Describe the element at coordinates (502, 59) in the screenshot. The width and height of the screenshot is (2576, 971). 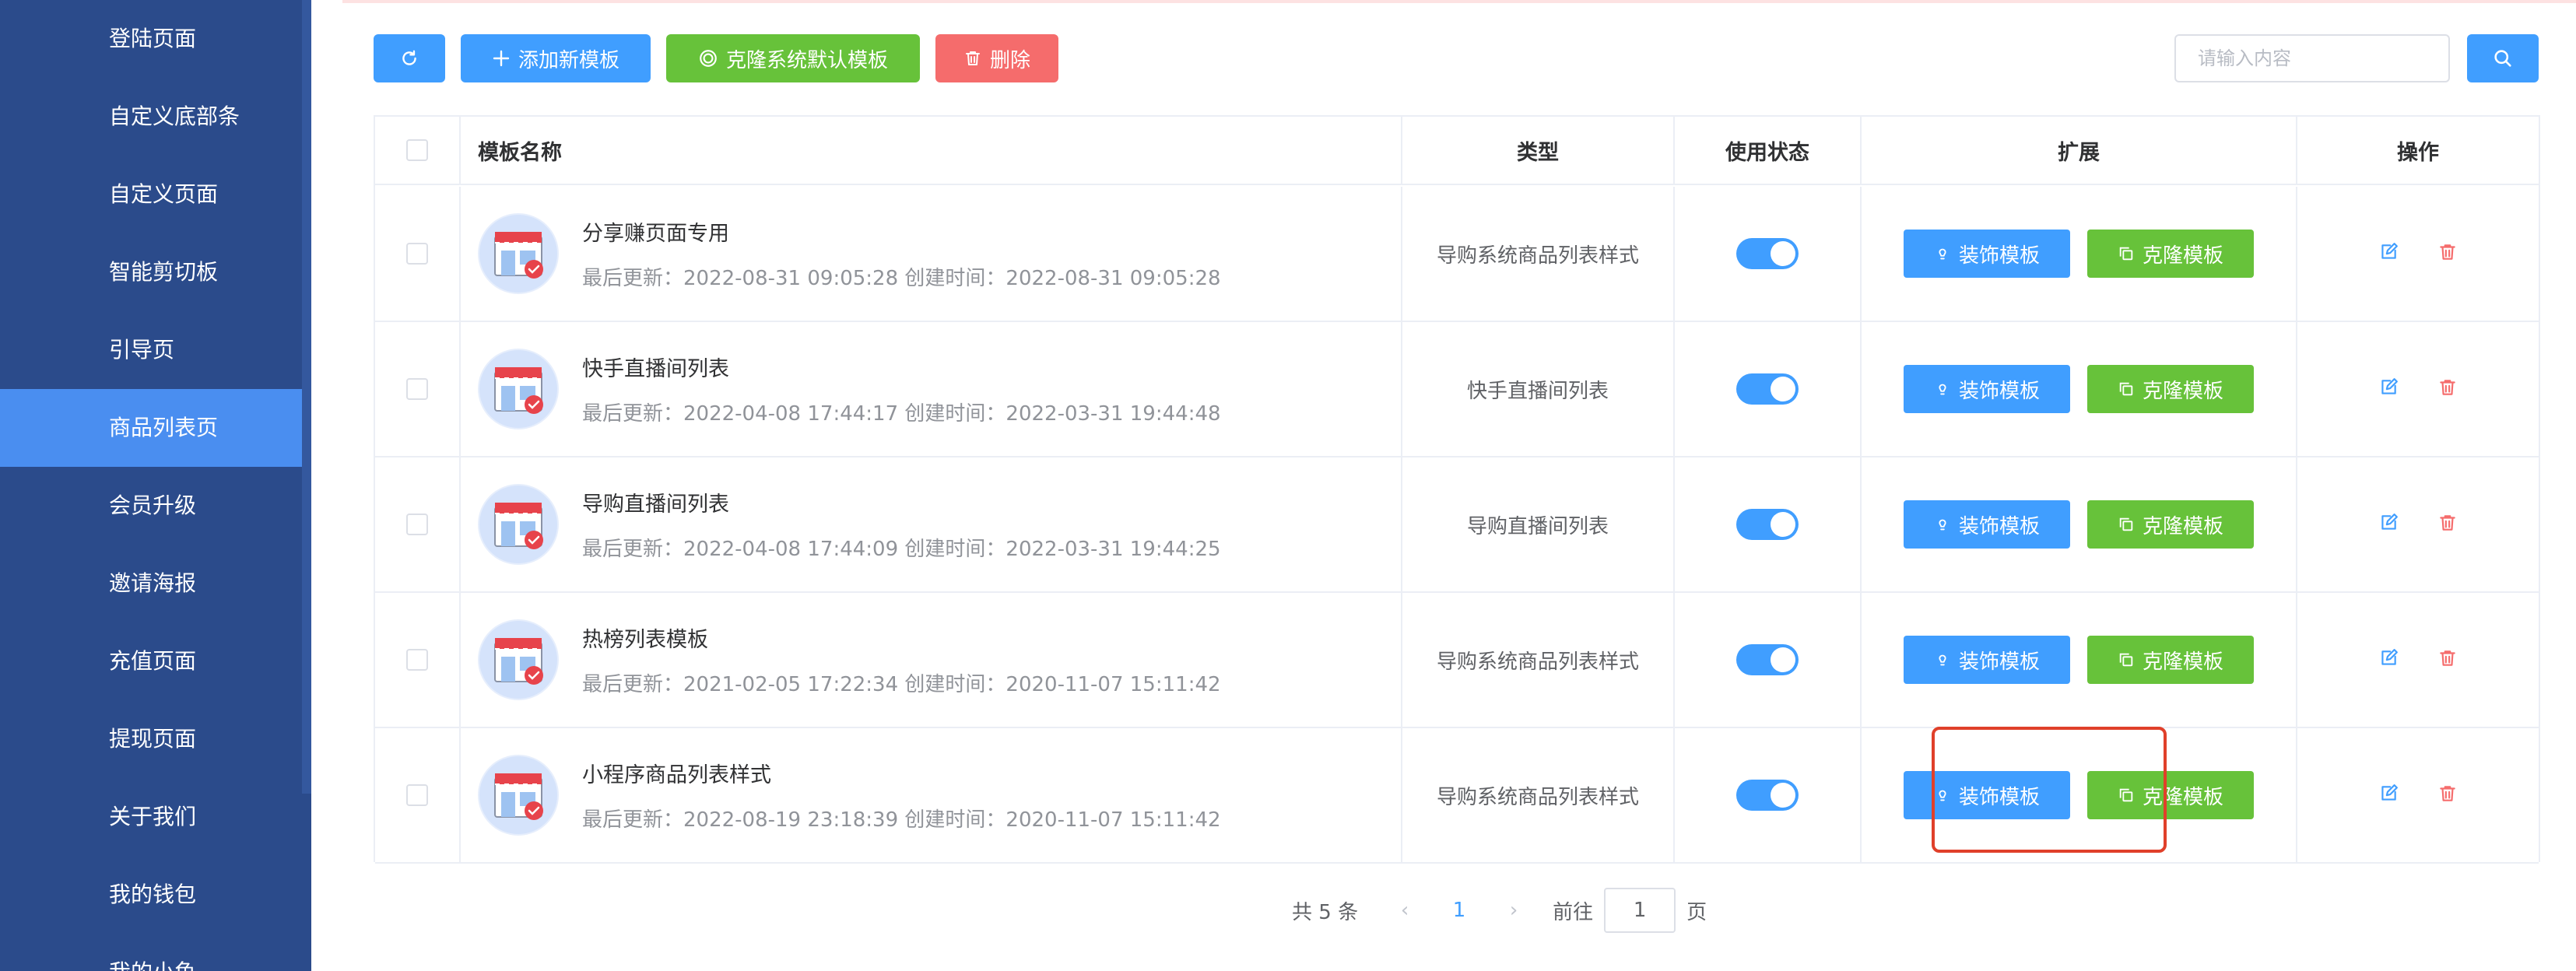
I see `plus-icon` at that location.